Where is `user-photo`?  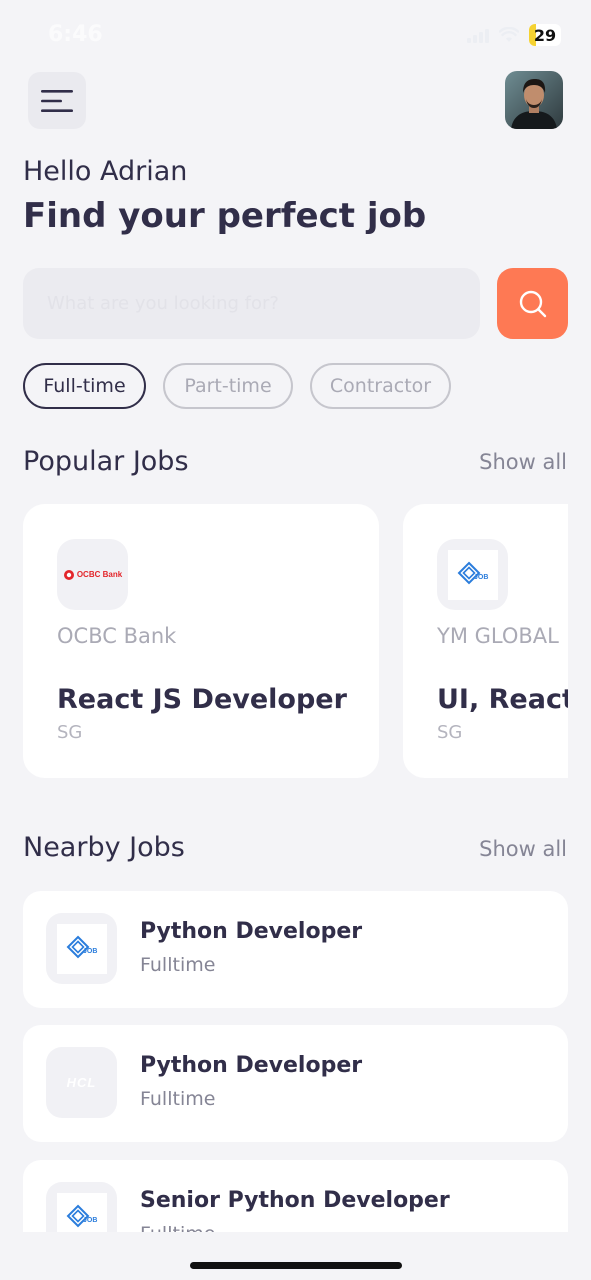 user-photo is located at coordinates (534, 100).